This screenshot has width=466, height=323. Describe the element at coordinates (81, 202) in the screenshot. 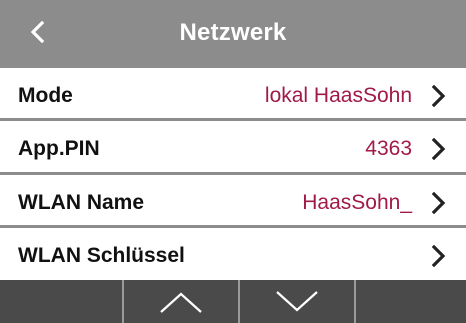

I see `row-label: WLAN Name` at that location.